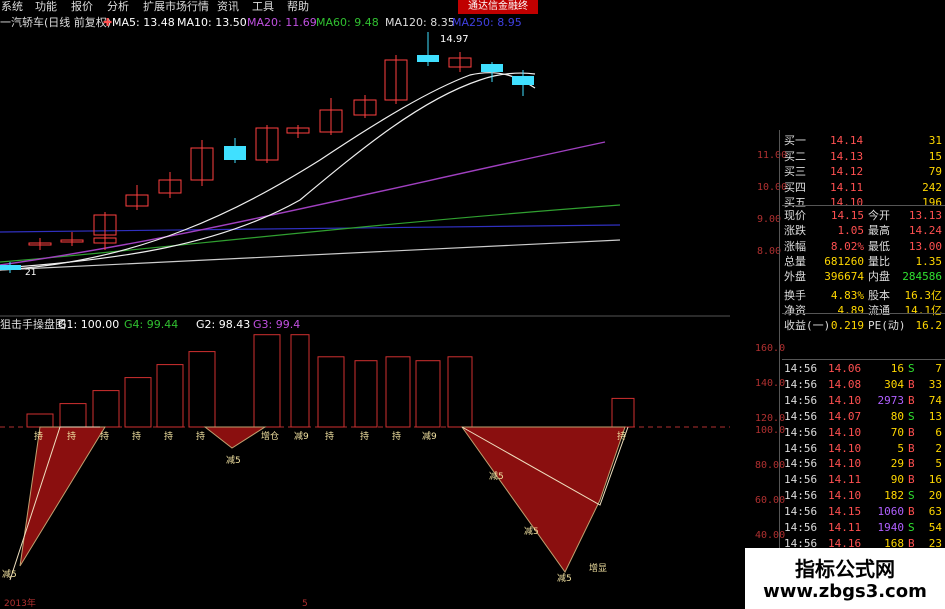 This screenshot has width=945, height=609. What do you see at coordinates (845, 569) in the screenshot?
I see `watermark-title: 指标公式网` at bounding box center [845, 569].